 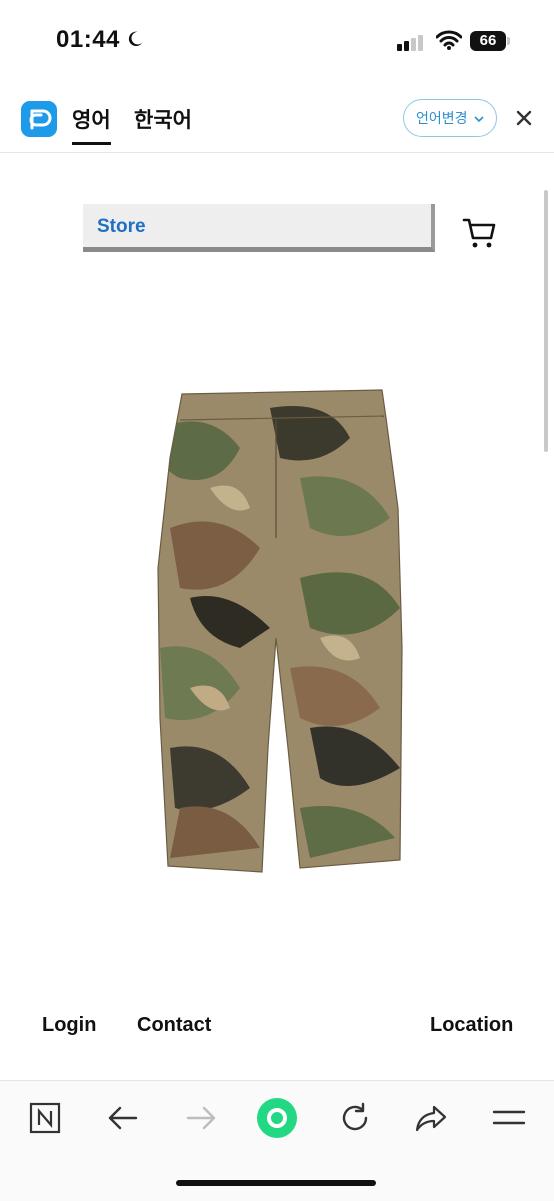 I want to click on chevron-down-icon, so click(x=479, y=119).